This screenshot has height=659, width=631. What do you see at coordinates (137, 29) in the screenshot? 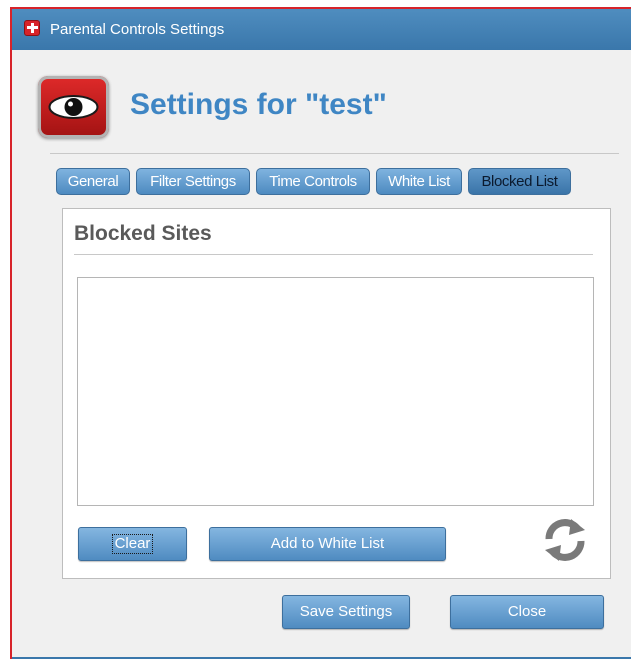
I see `window-title: Parental Controls Settings` at bounding box center [137, 29].